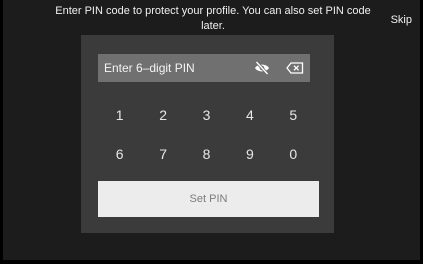  What do you see at coordinates (119, 154) in the screenshot?
I see `key-6: 6` at bounding box center [119, 154].